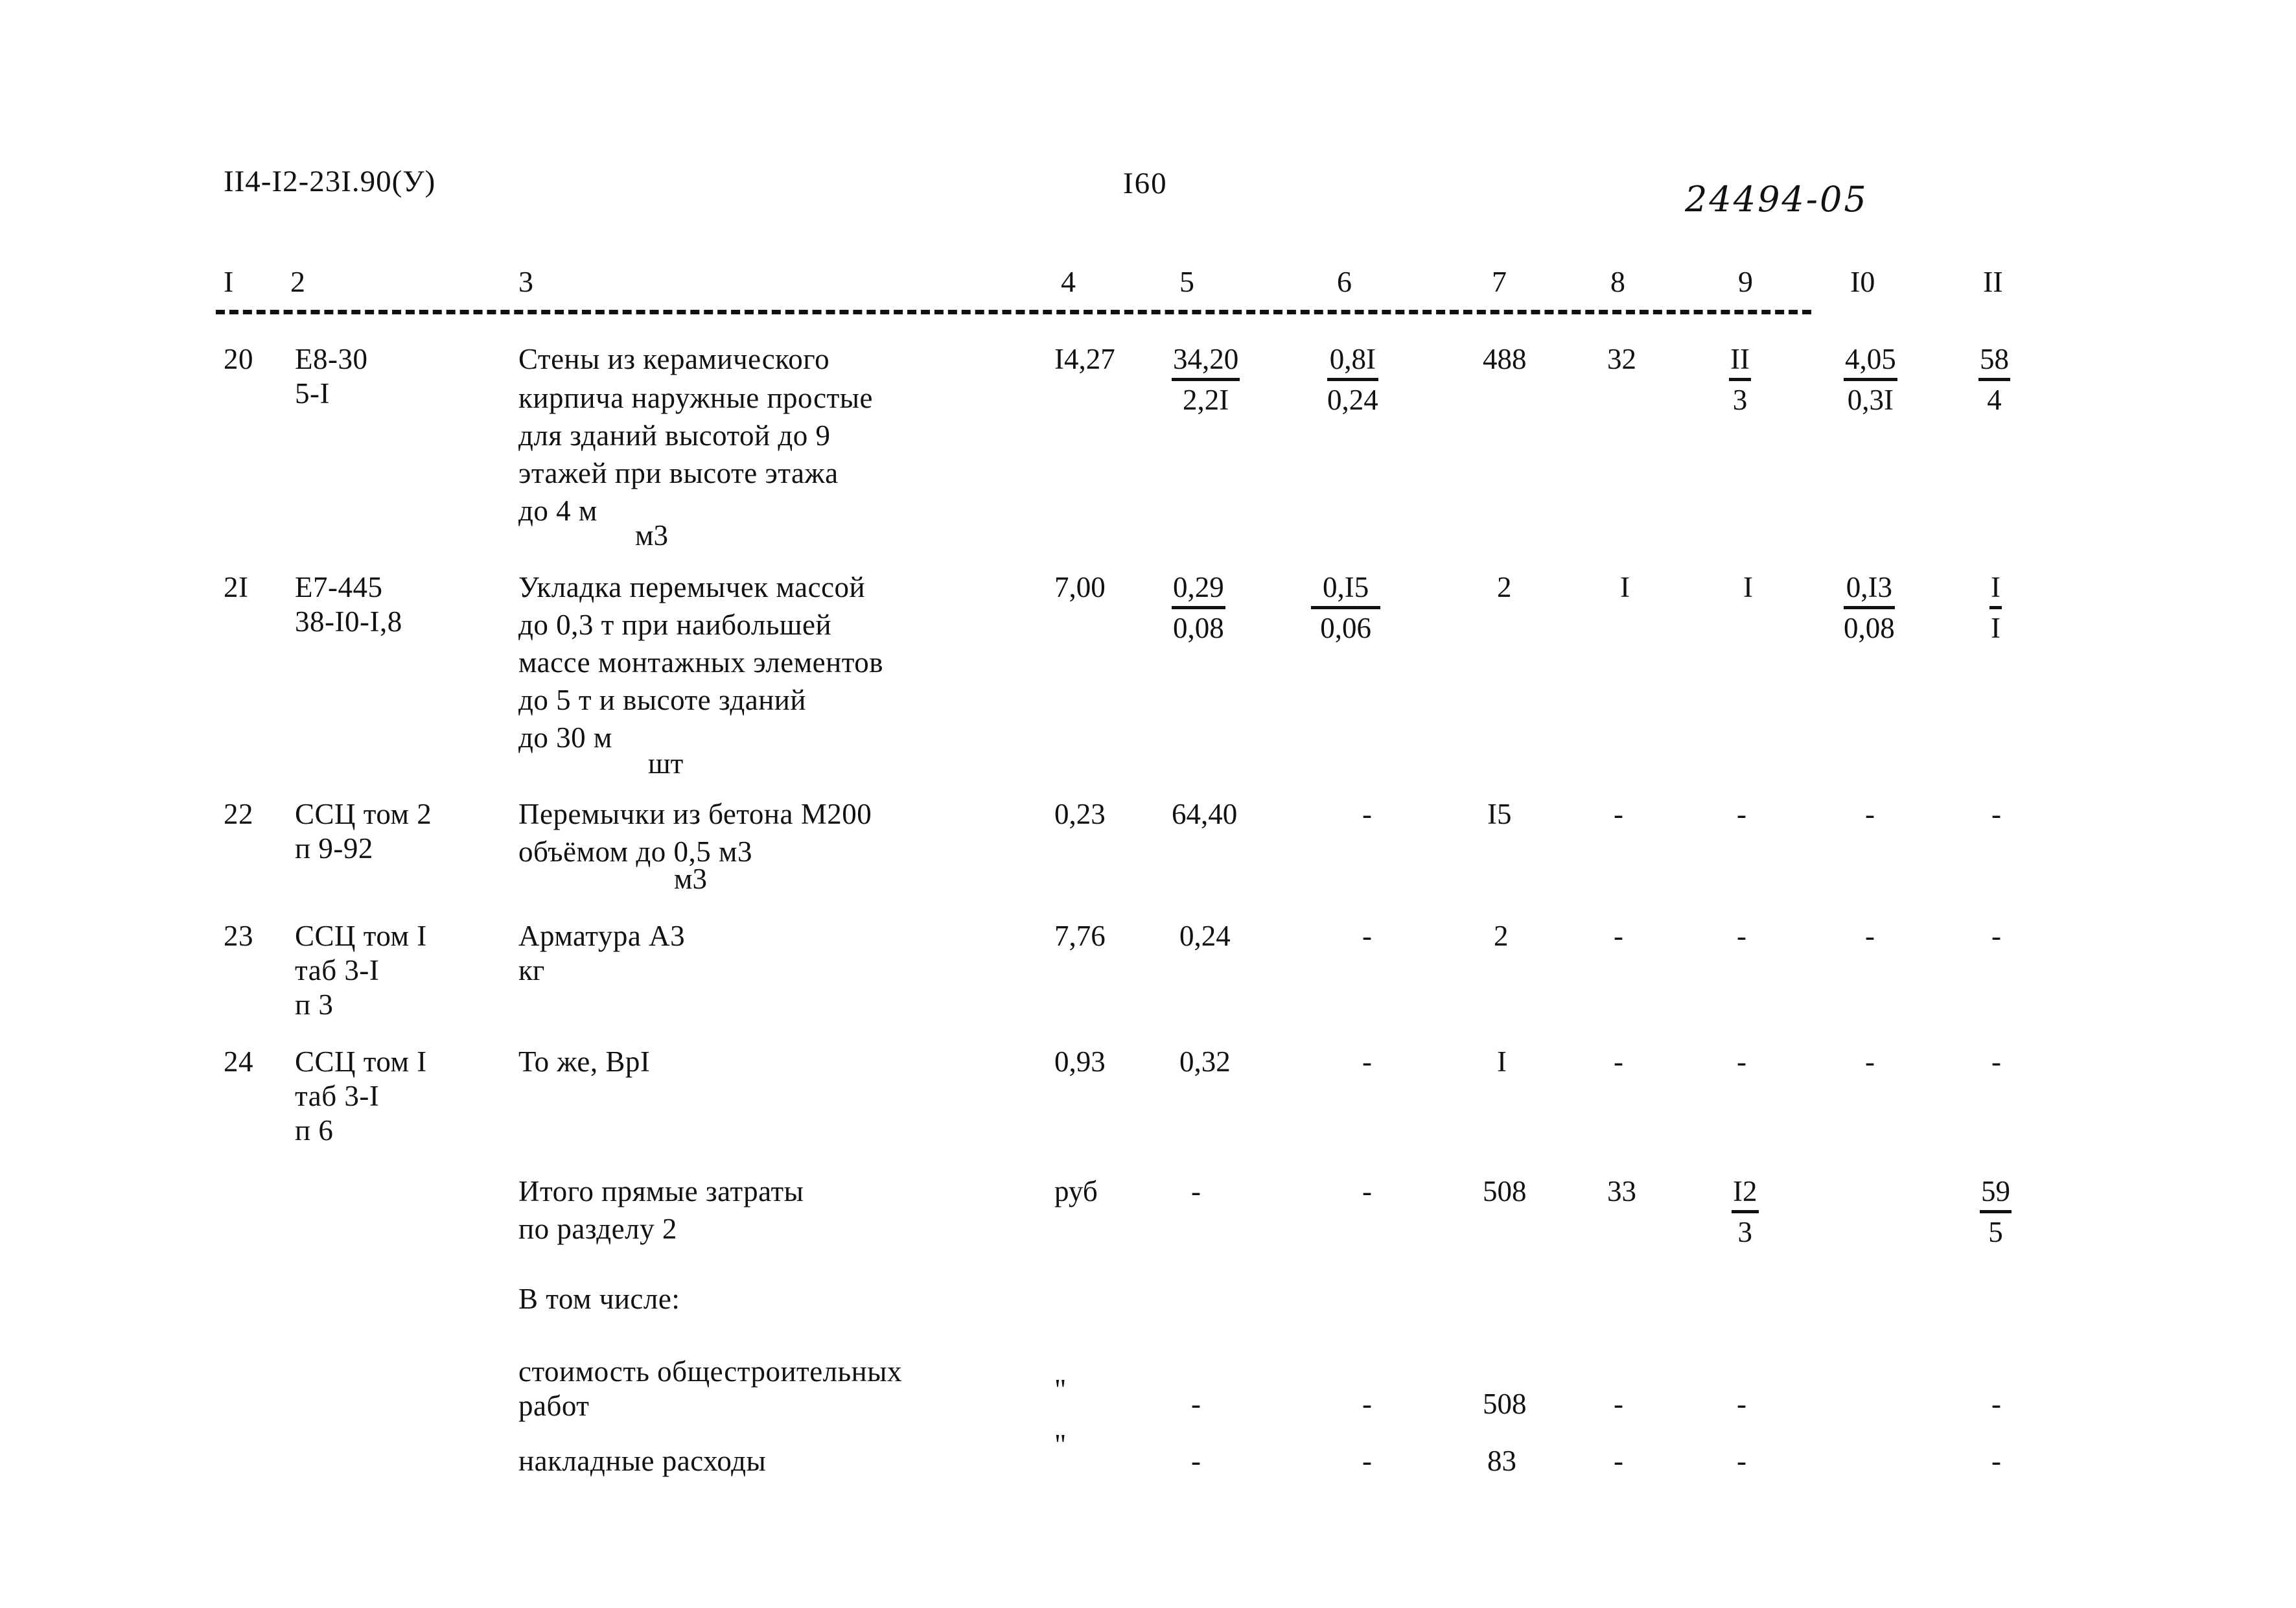 This screenshot has width=2296, height=1608. What do you see at coordinates (635, 851) in the screenshot?
I see `row-description: объёмом до 0,5 м3` at bounding box center [635, 851].